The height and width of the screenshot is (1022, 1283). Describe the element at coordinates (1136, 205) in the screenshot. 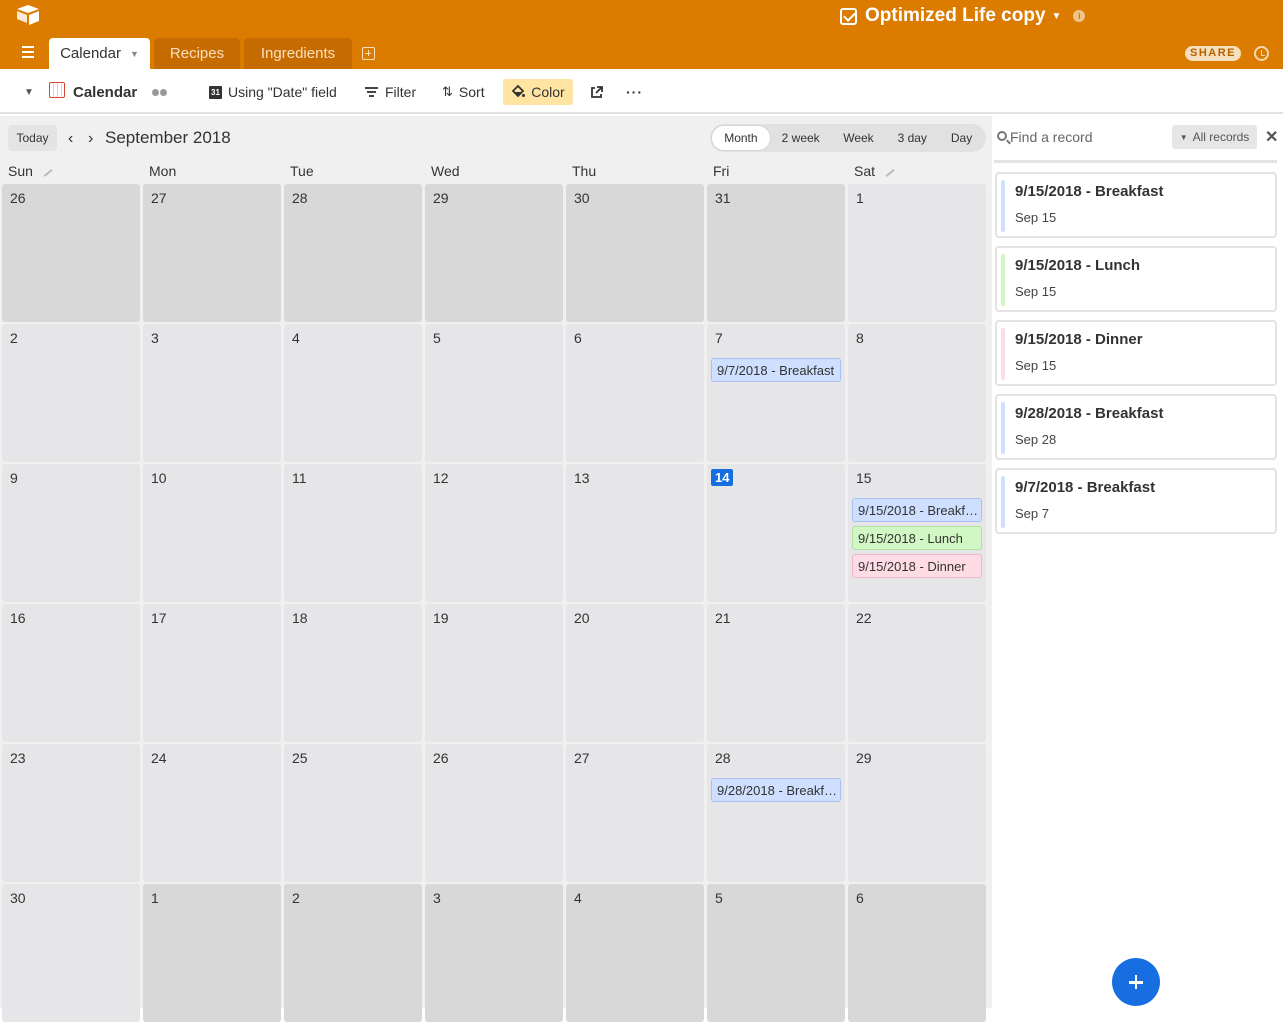

I see `record-card: 9/15/2018 - Breakfast Sep 15` at that location.